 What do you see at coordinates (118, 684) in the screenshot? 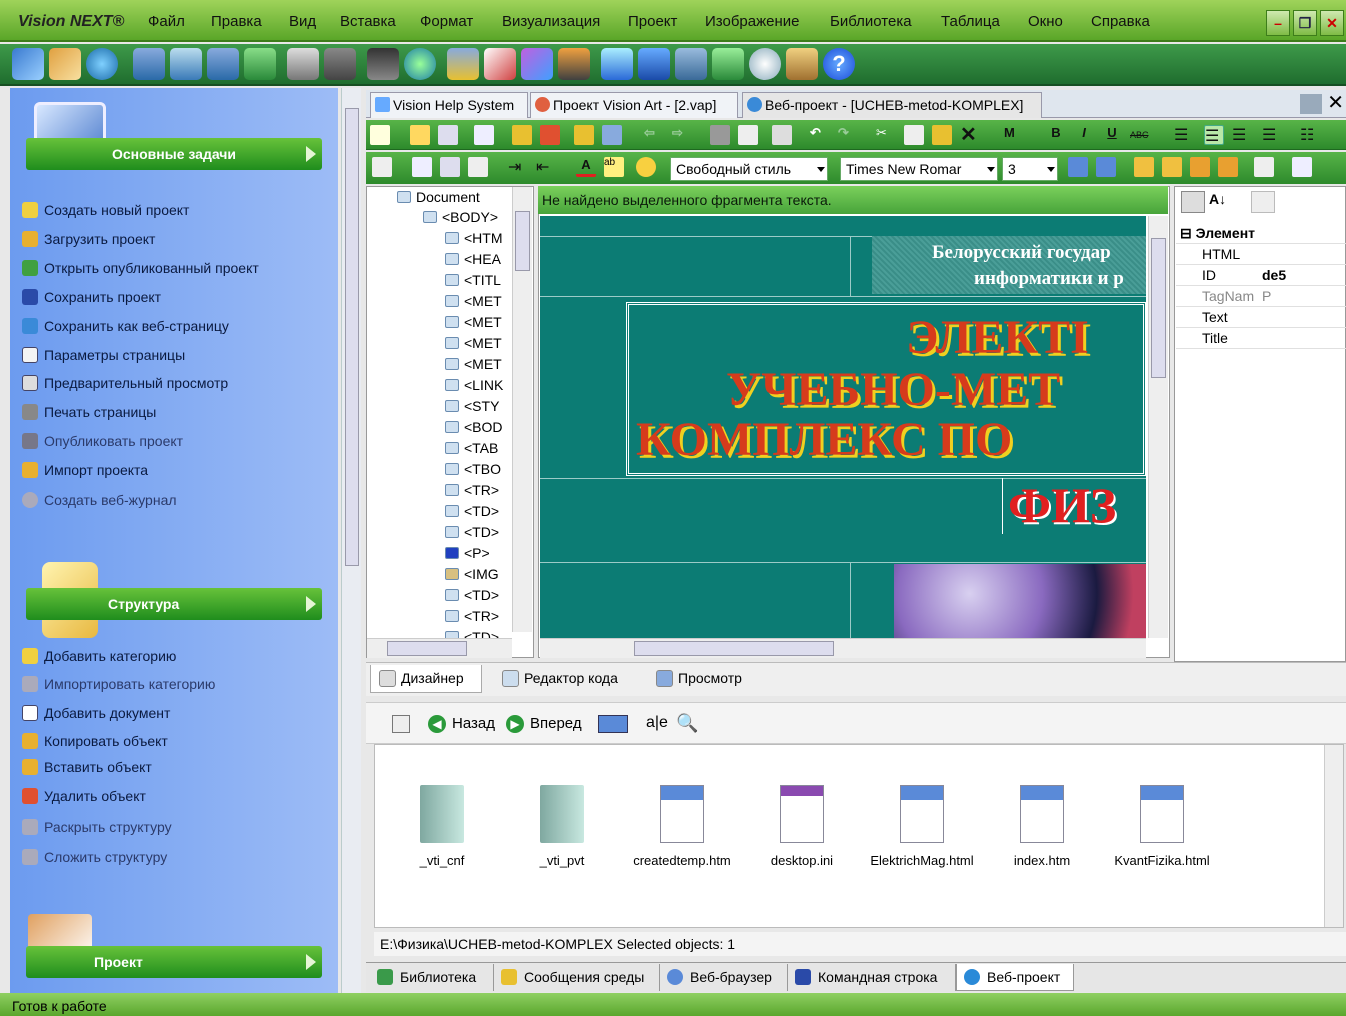
I see `import-category-link: Импортировать категорию` at bounding box center [118, 684].